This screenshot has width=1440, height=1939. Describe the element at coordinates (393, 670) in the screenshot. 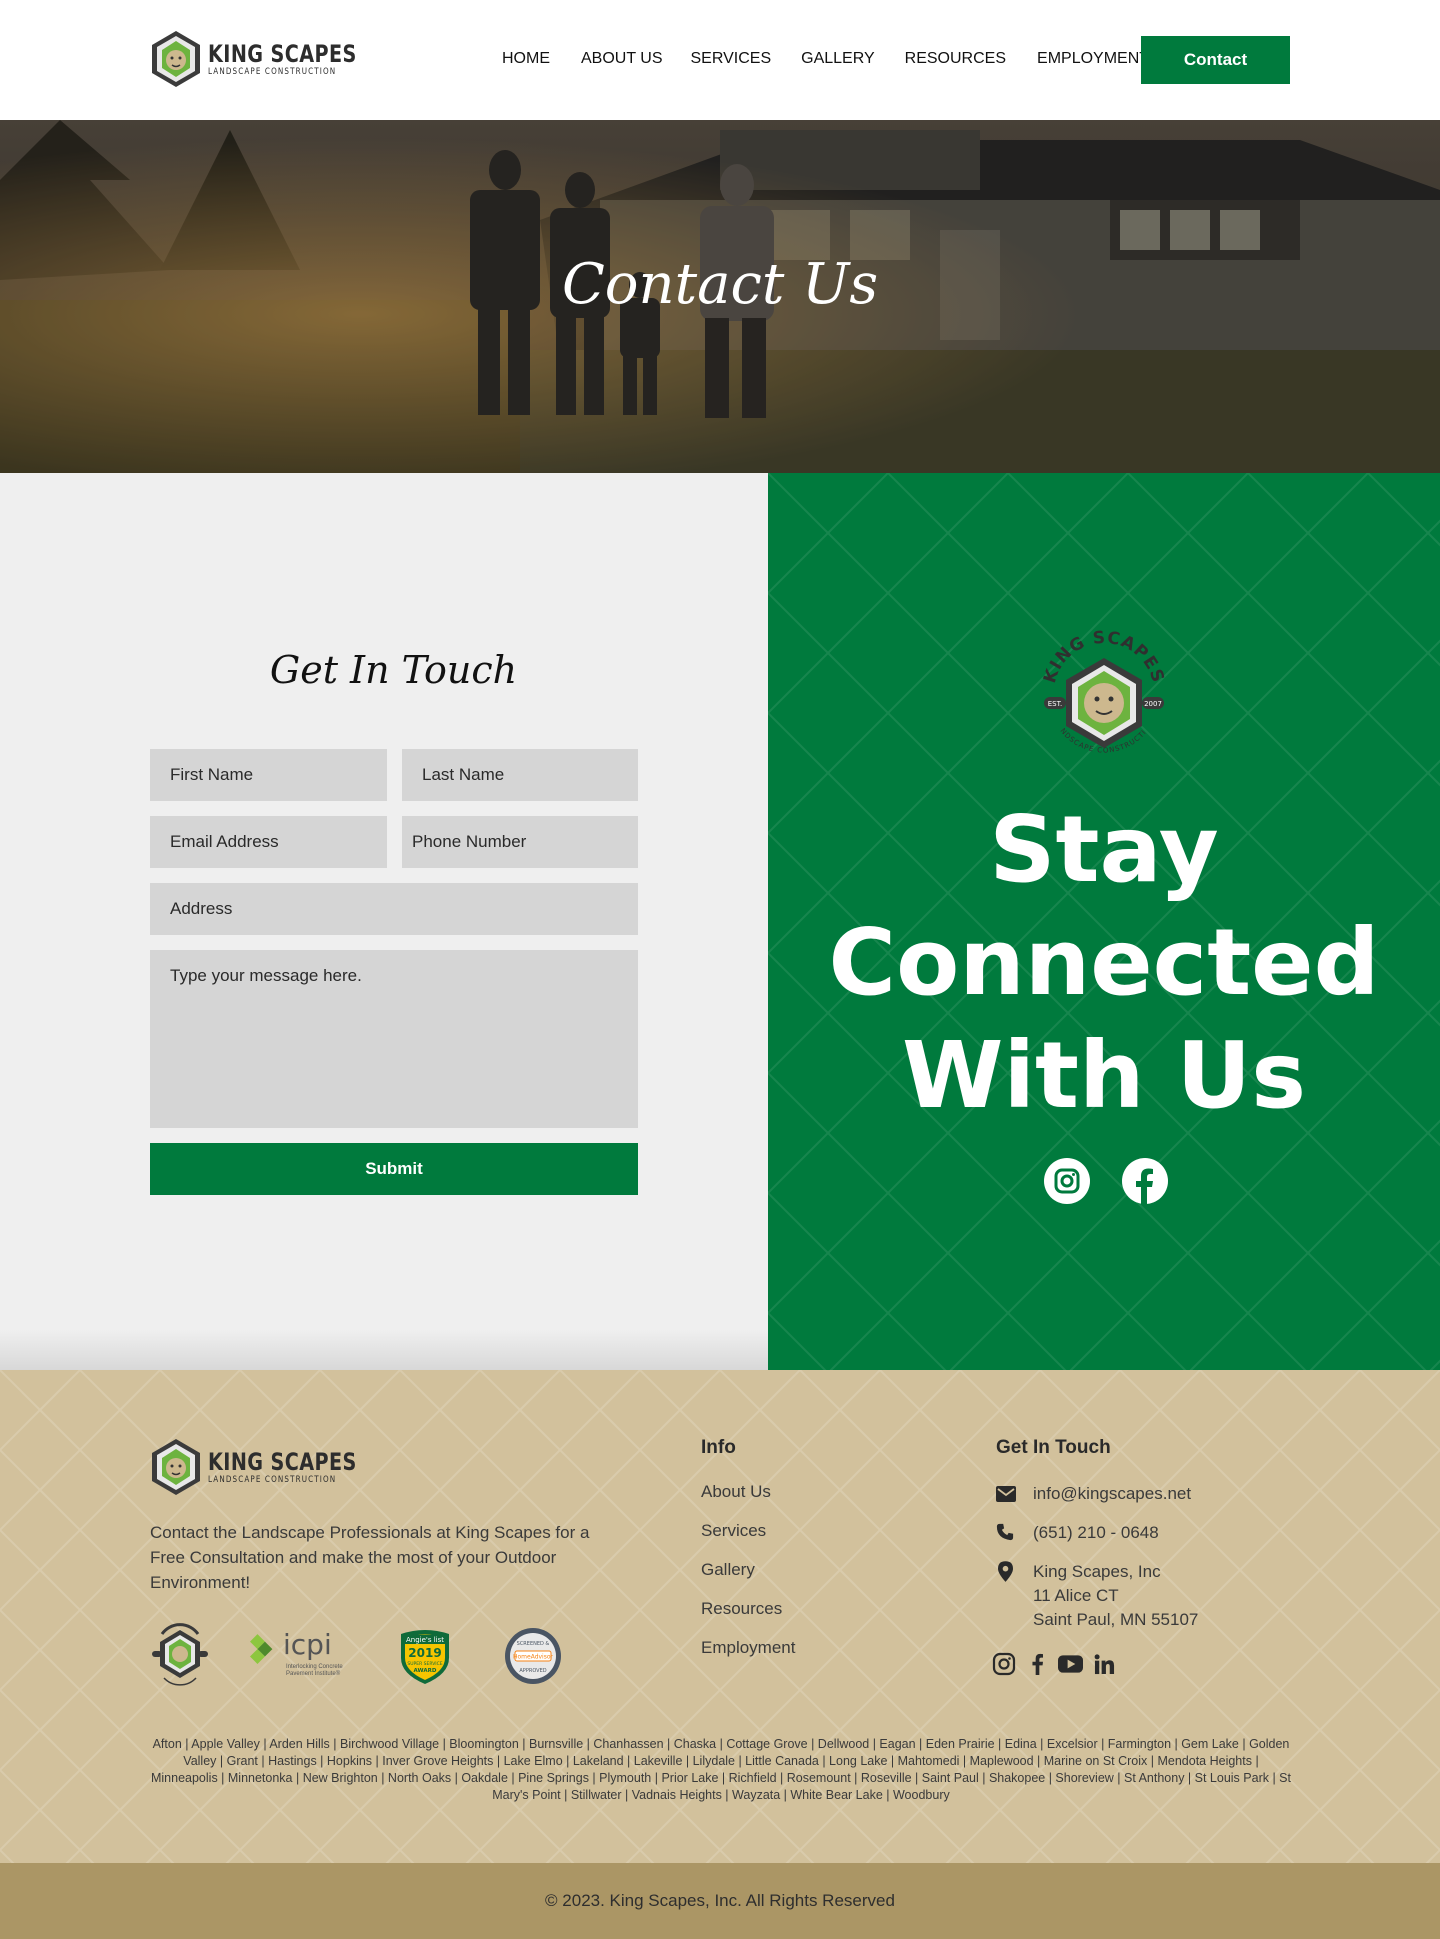

I see `form-heading: Get In Touch` at that location.